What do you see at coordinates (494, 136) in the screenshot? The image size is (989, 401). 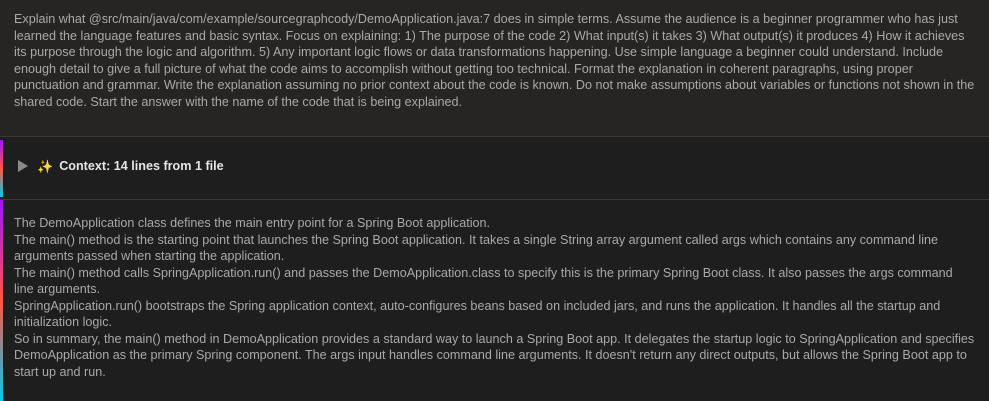 I see `divider` at bounding box center [494, 136].